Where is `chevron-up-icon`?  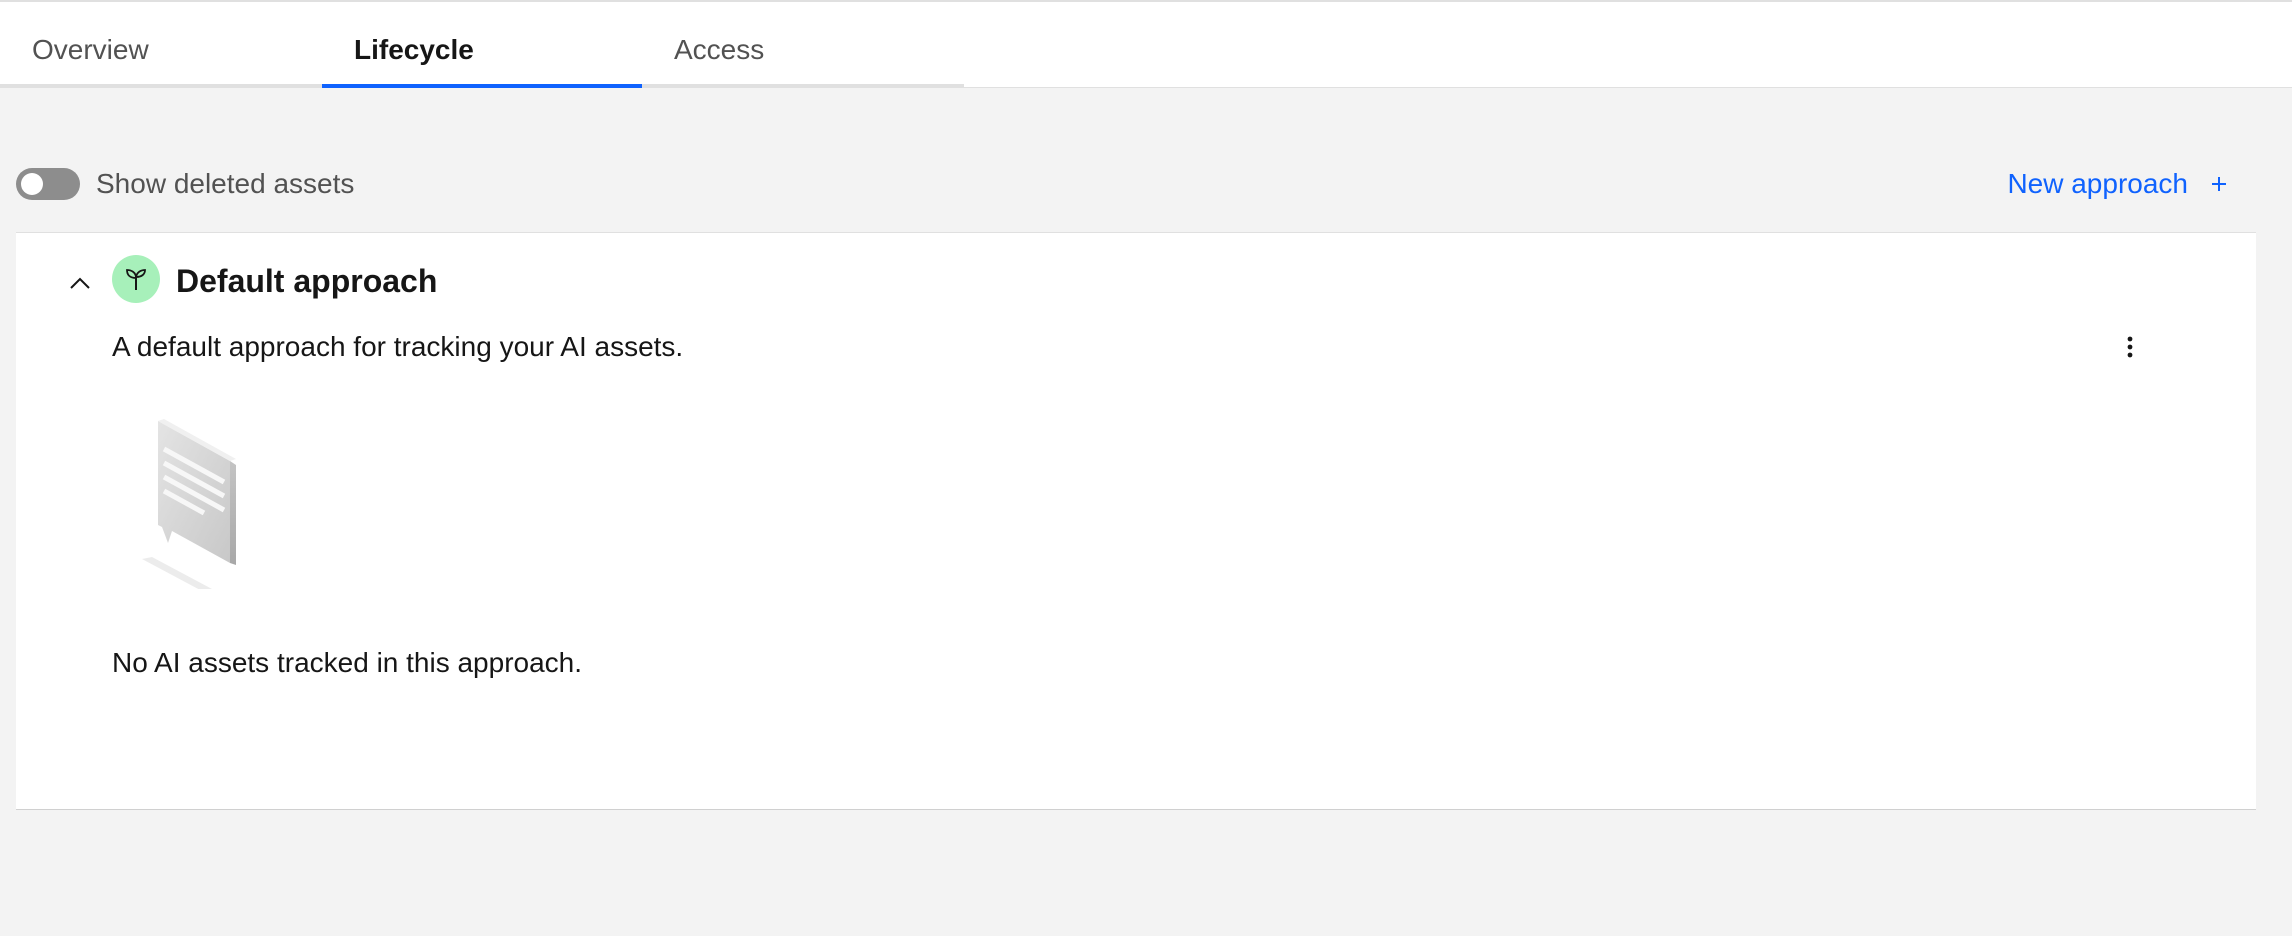 chevron-up-icon is located at coordinates (80, 283).